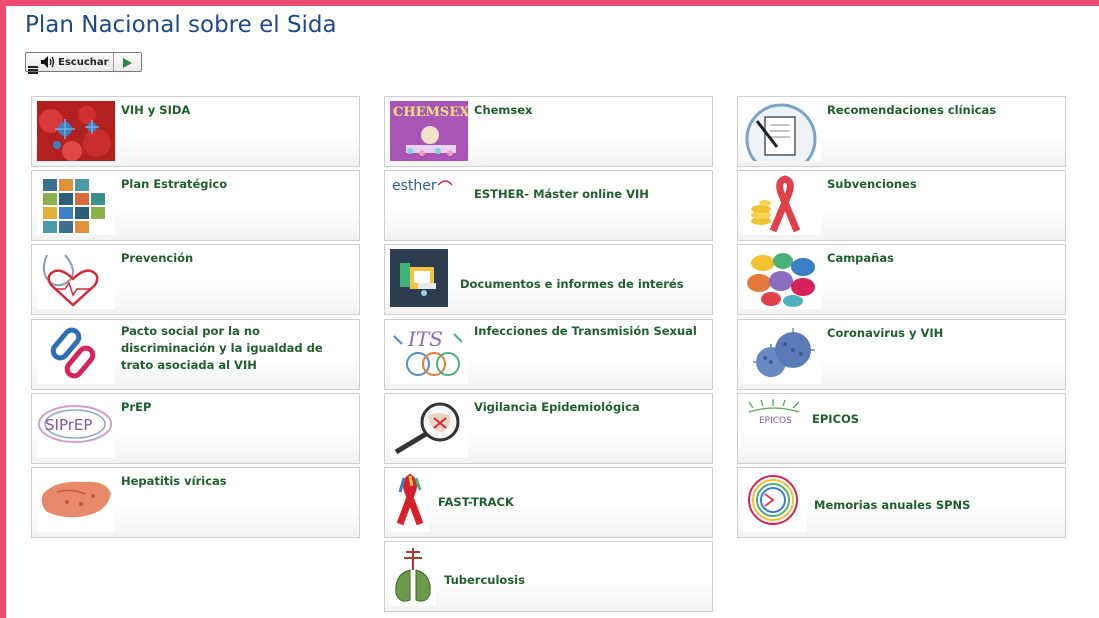 Image resolution: width=1099 pixels, height=618 pixels. What do you see at coordinates (548, 428) in the screenshot?
I see `tile-vigilancia: Vigilancia Epidemiológica` at bounding box center [548, 428].